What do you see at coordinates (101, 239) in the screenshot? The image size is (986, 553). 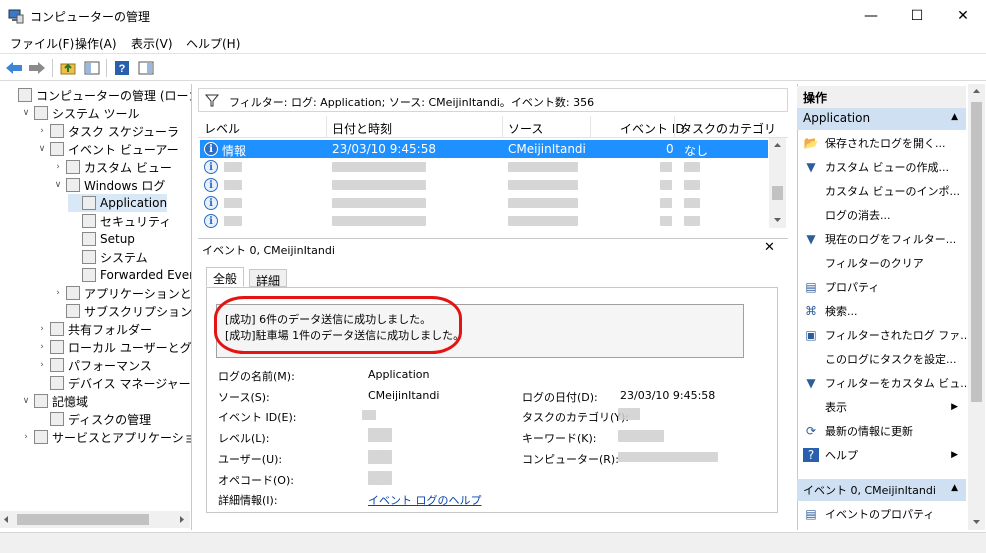 I see `tree-setup: Setup` at bounding box center [101, 239].